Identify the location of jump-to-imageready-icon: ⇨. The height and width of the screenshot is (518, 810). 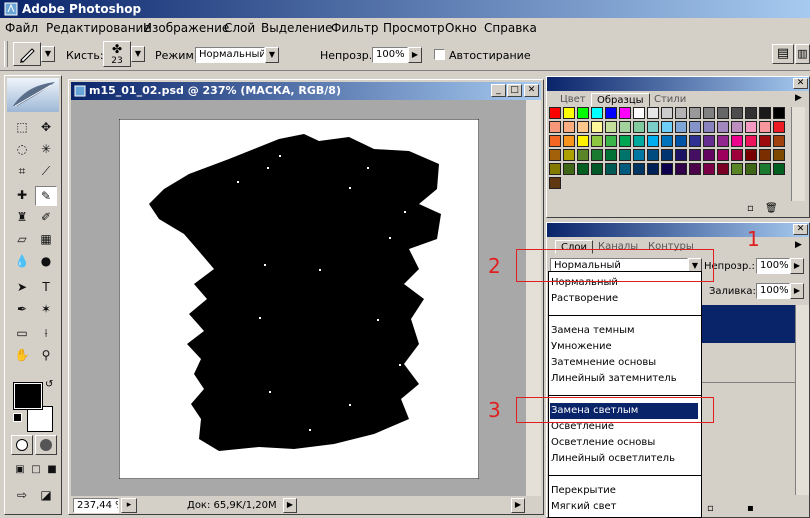
(22, 496).